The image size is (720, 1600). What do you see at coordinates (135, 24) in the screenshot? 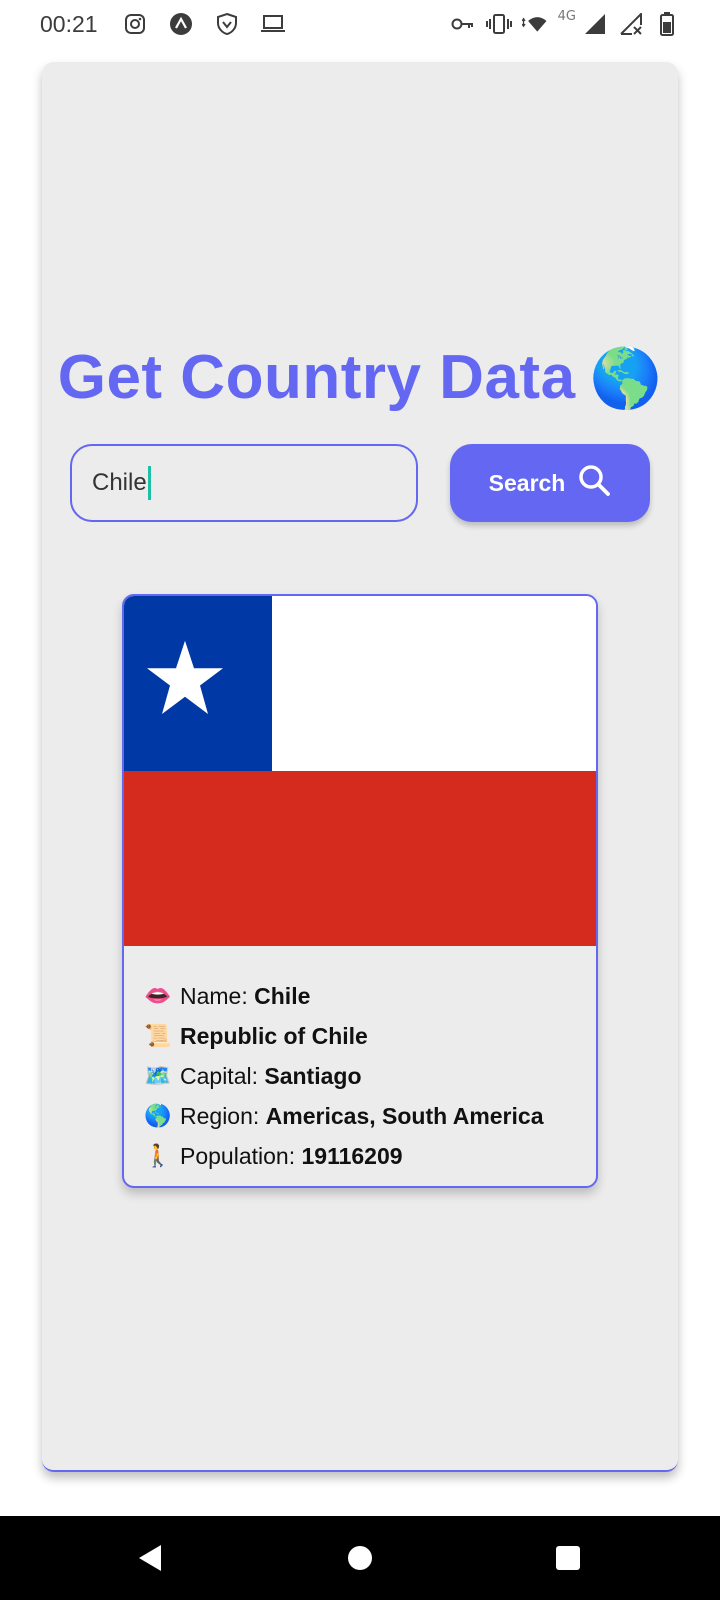
I see `instagram-icon` at bounding box center [135, 24].